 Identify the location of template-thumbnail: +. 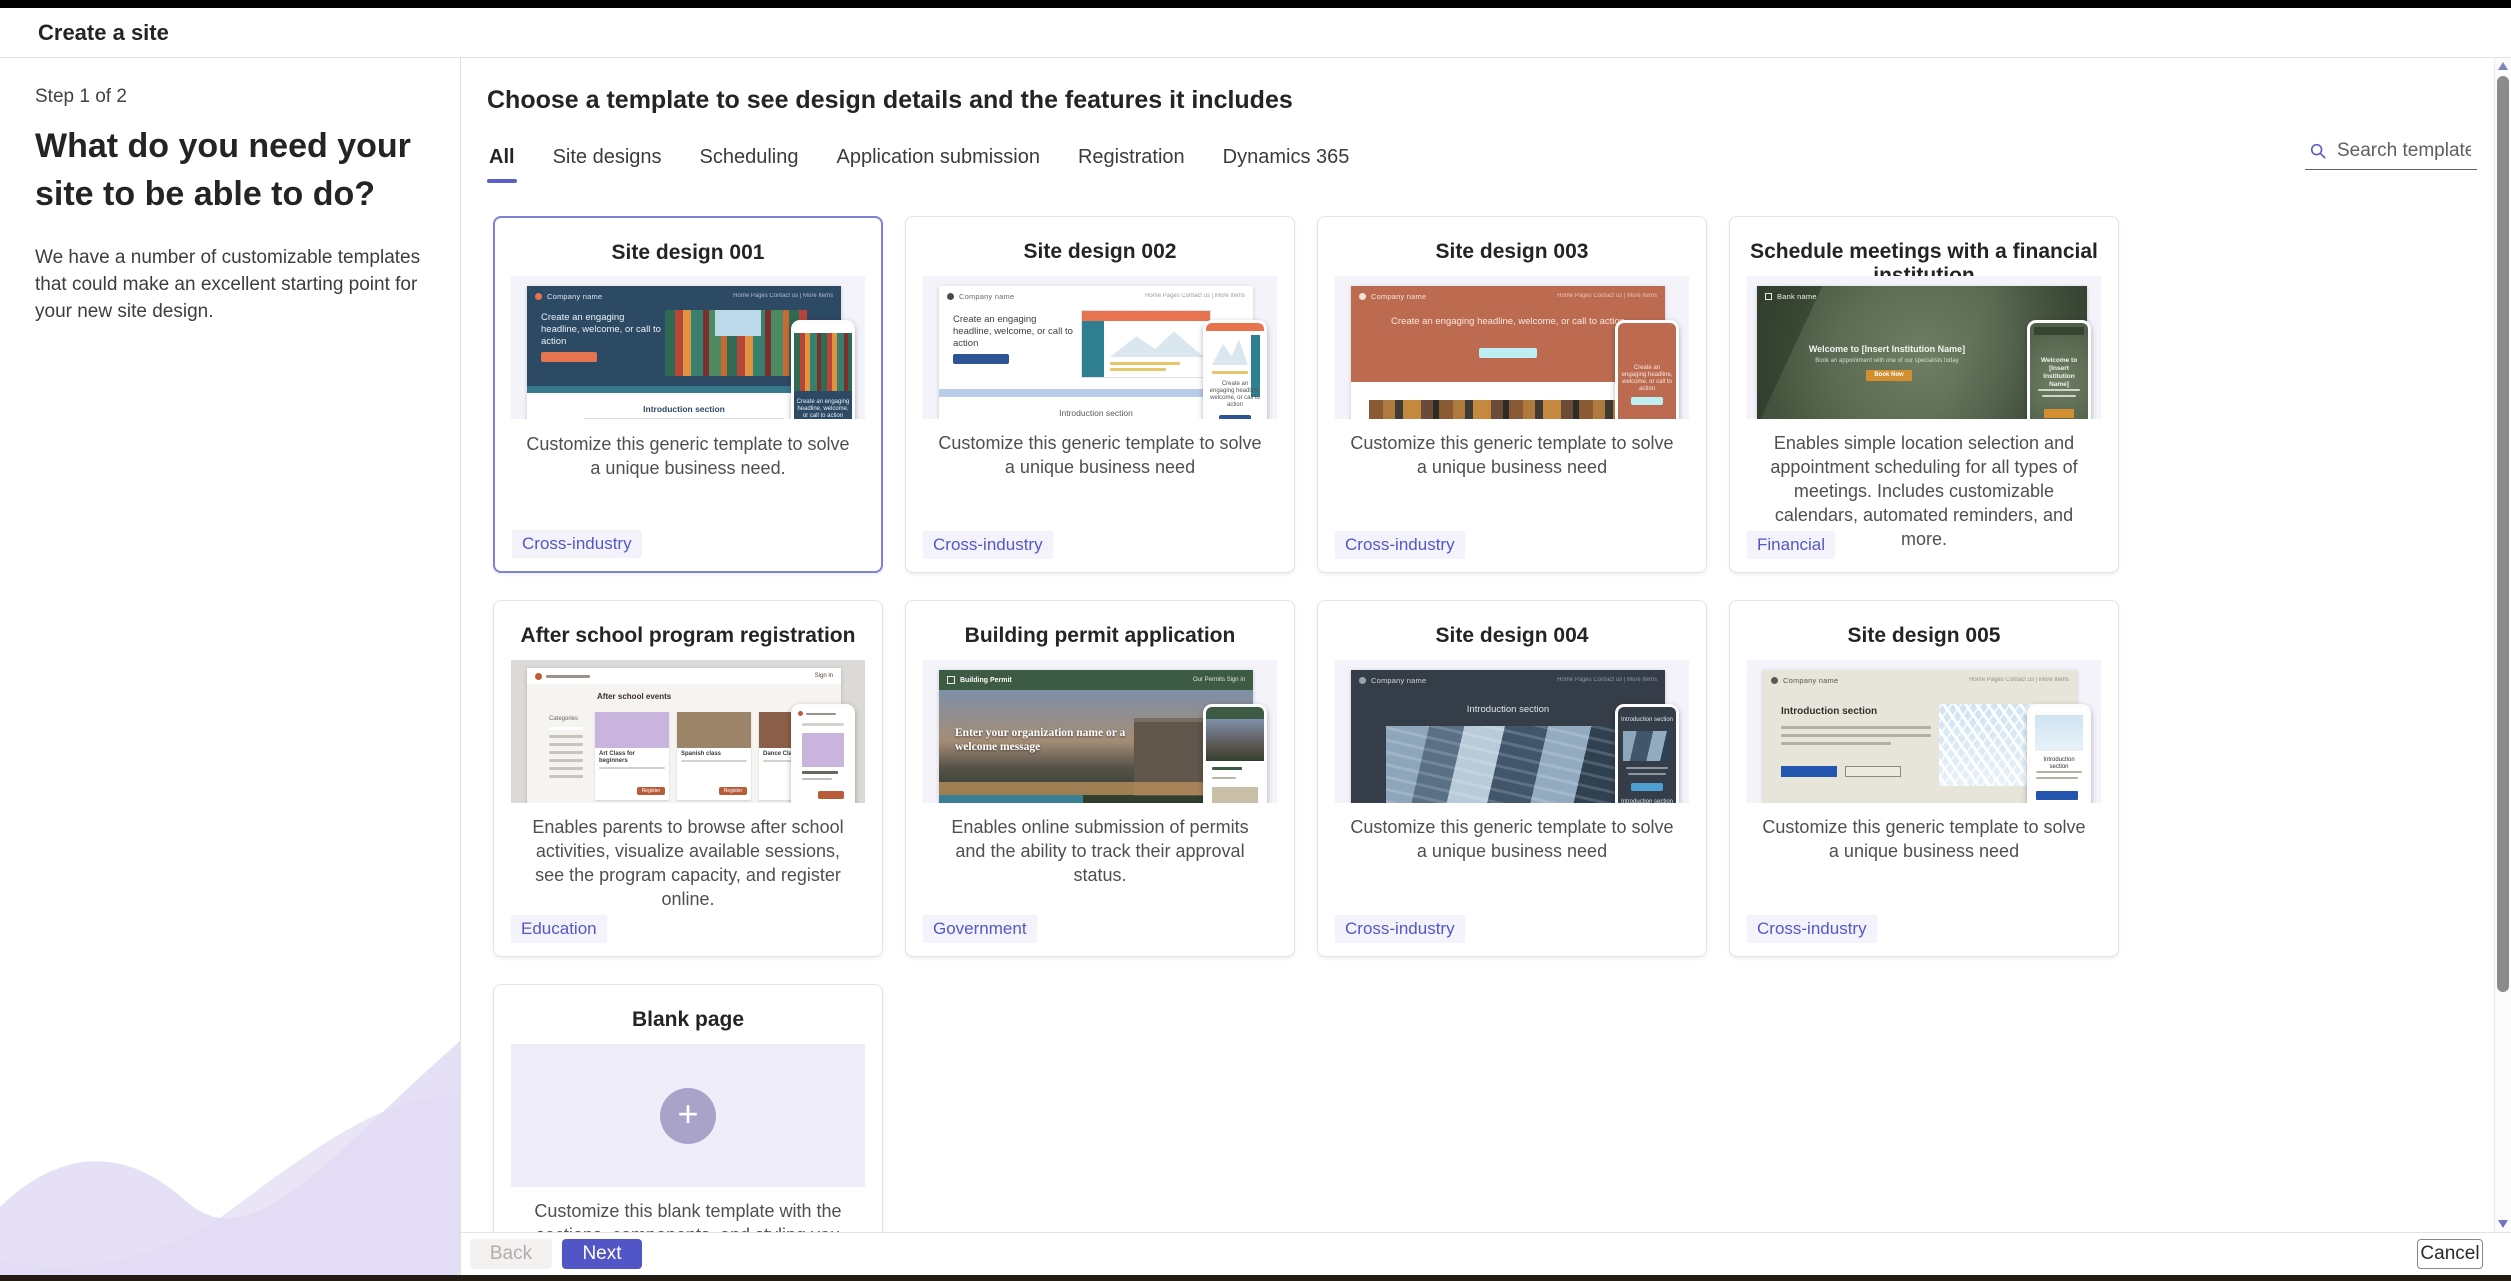
(688, 1115).